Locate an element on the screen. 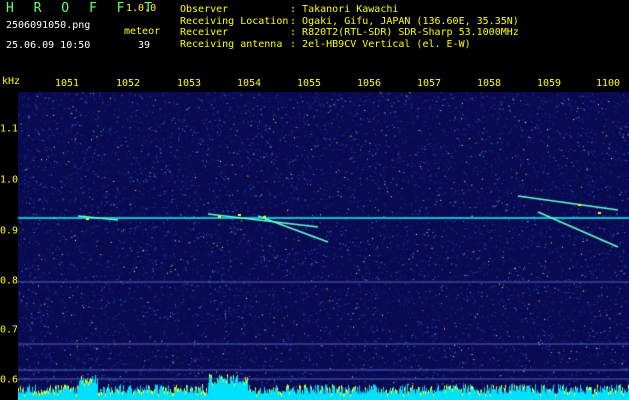  info-key: Receiving antenna is located at coordinates (231, 44).